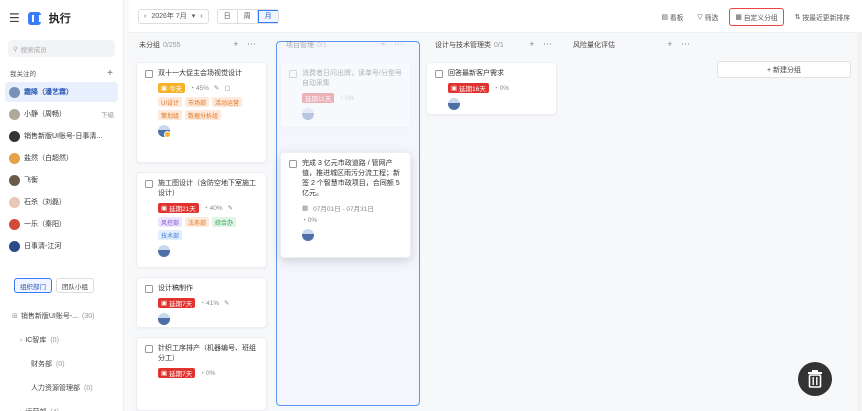  Describe the element at coordinates (33, 285) in the screenshot. I see `tab-org: 组织部门` at that location.